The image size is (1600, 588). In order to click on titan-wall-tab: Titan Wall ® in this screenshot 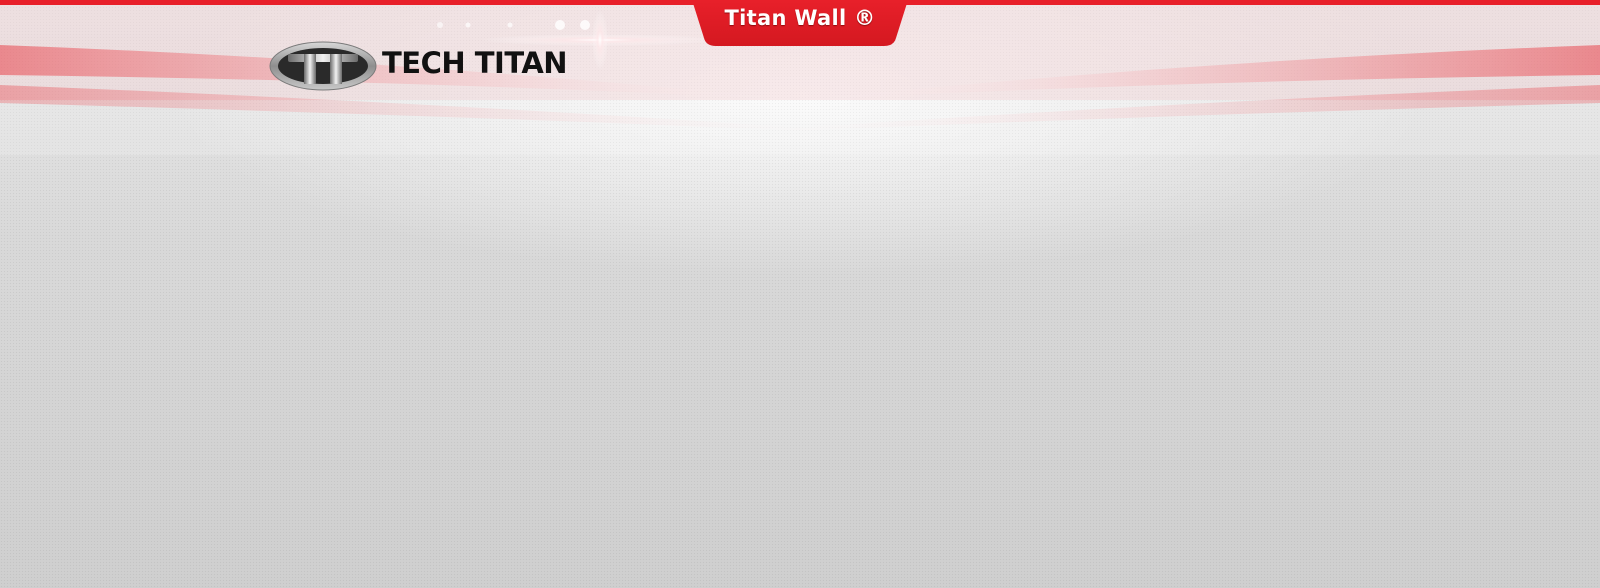, I will do `click(800, 23)`.